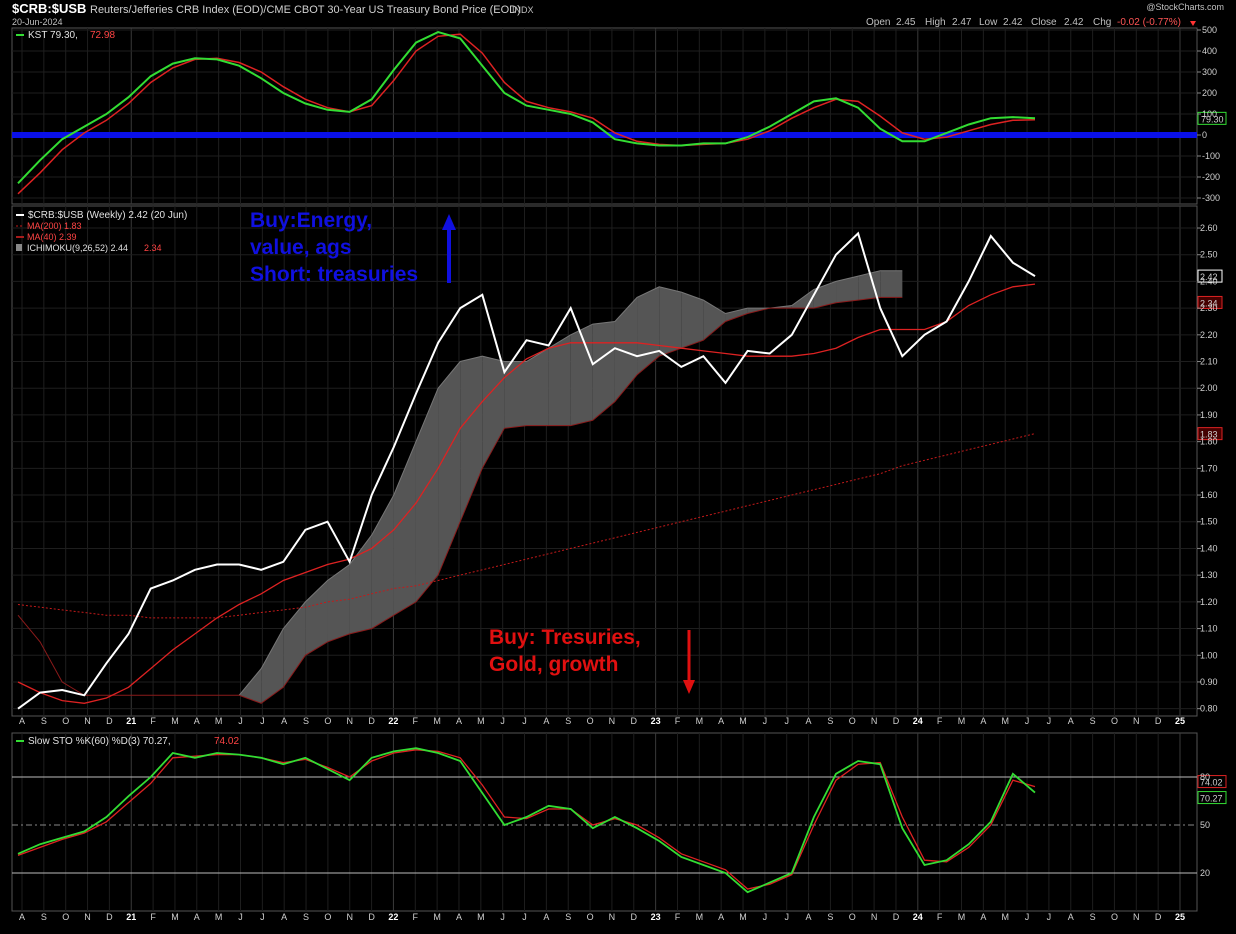 The height and width of the screenshot is (934, 1236). I want to click on sto-legend-d: 74.02, so click(226, 741).